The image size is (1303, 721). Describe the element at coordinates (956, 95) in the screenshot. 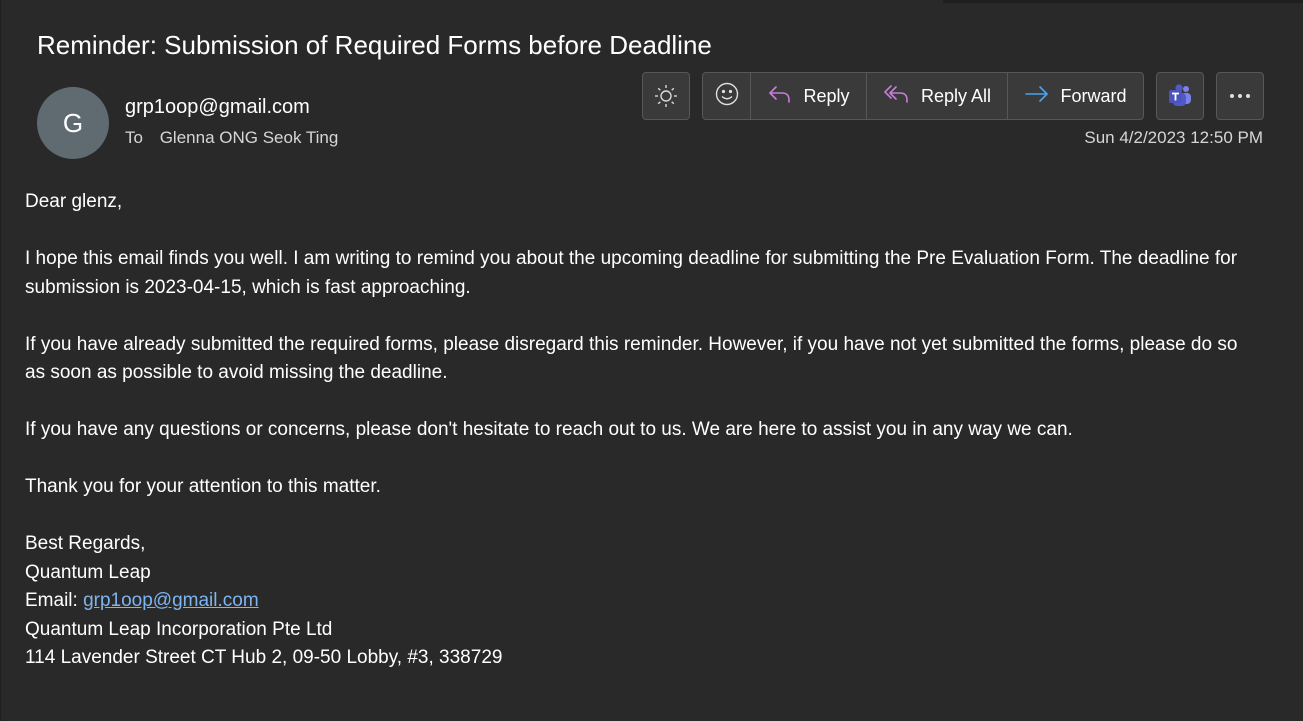

I see `reply-all-label: Reply All` at that location.